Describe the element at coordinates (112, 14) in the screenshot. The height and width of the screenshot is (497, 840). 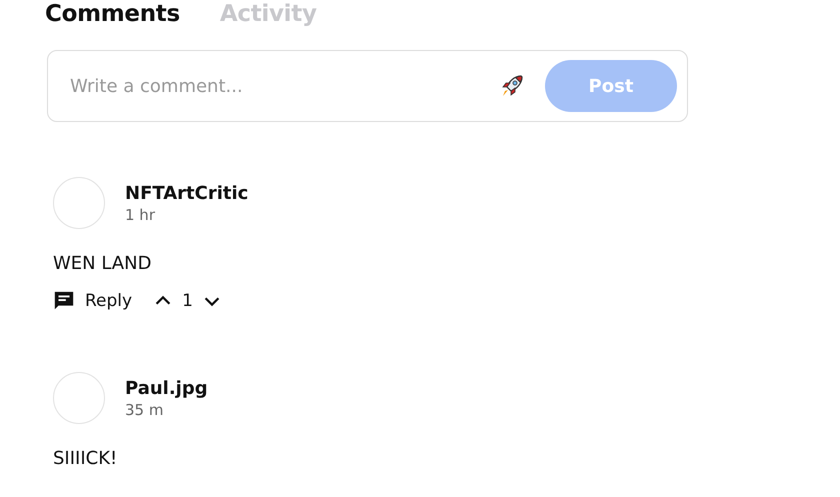
I see `tab: Comments` at that location.